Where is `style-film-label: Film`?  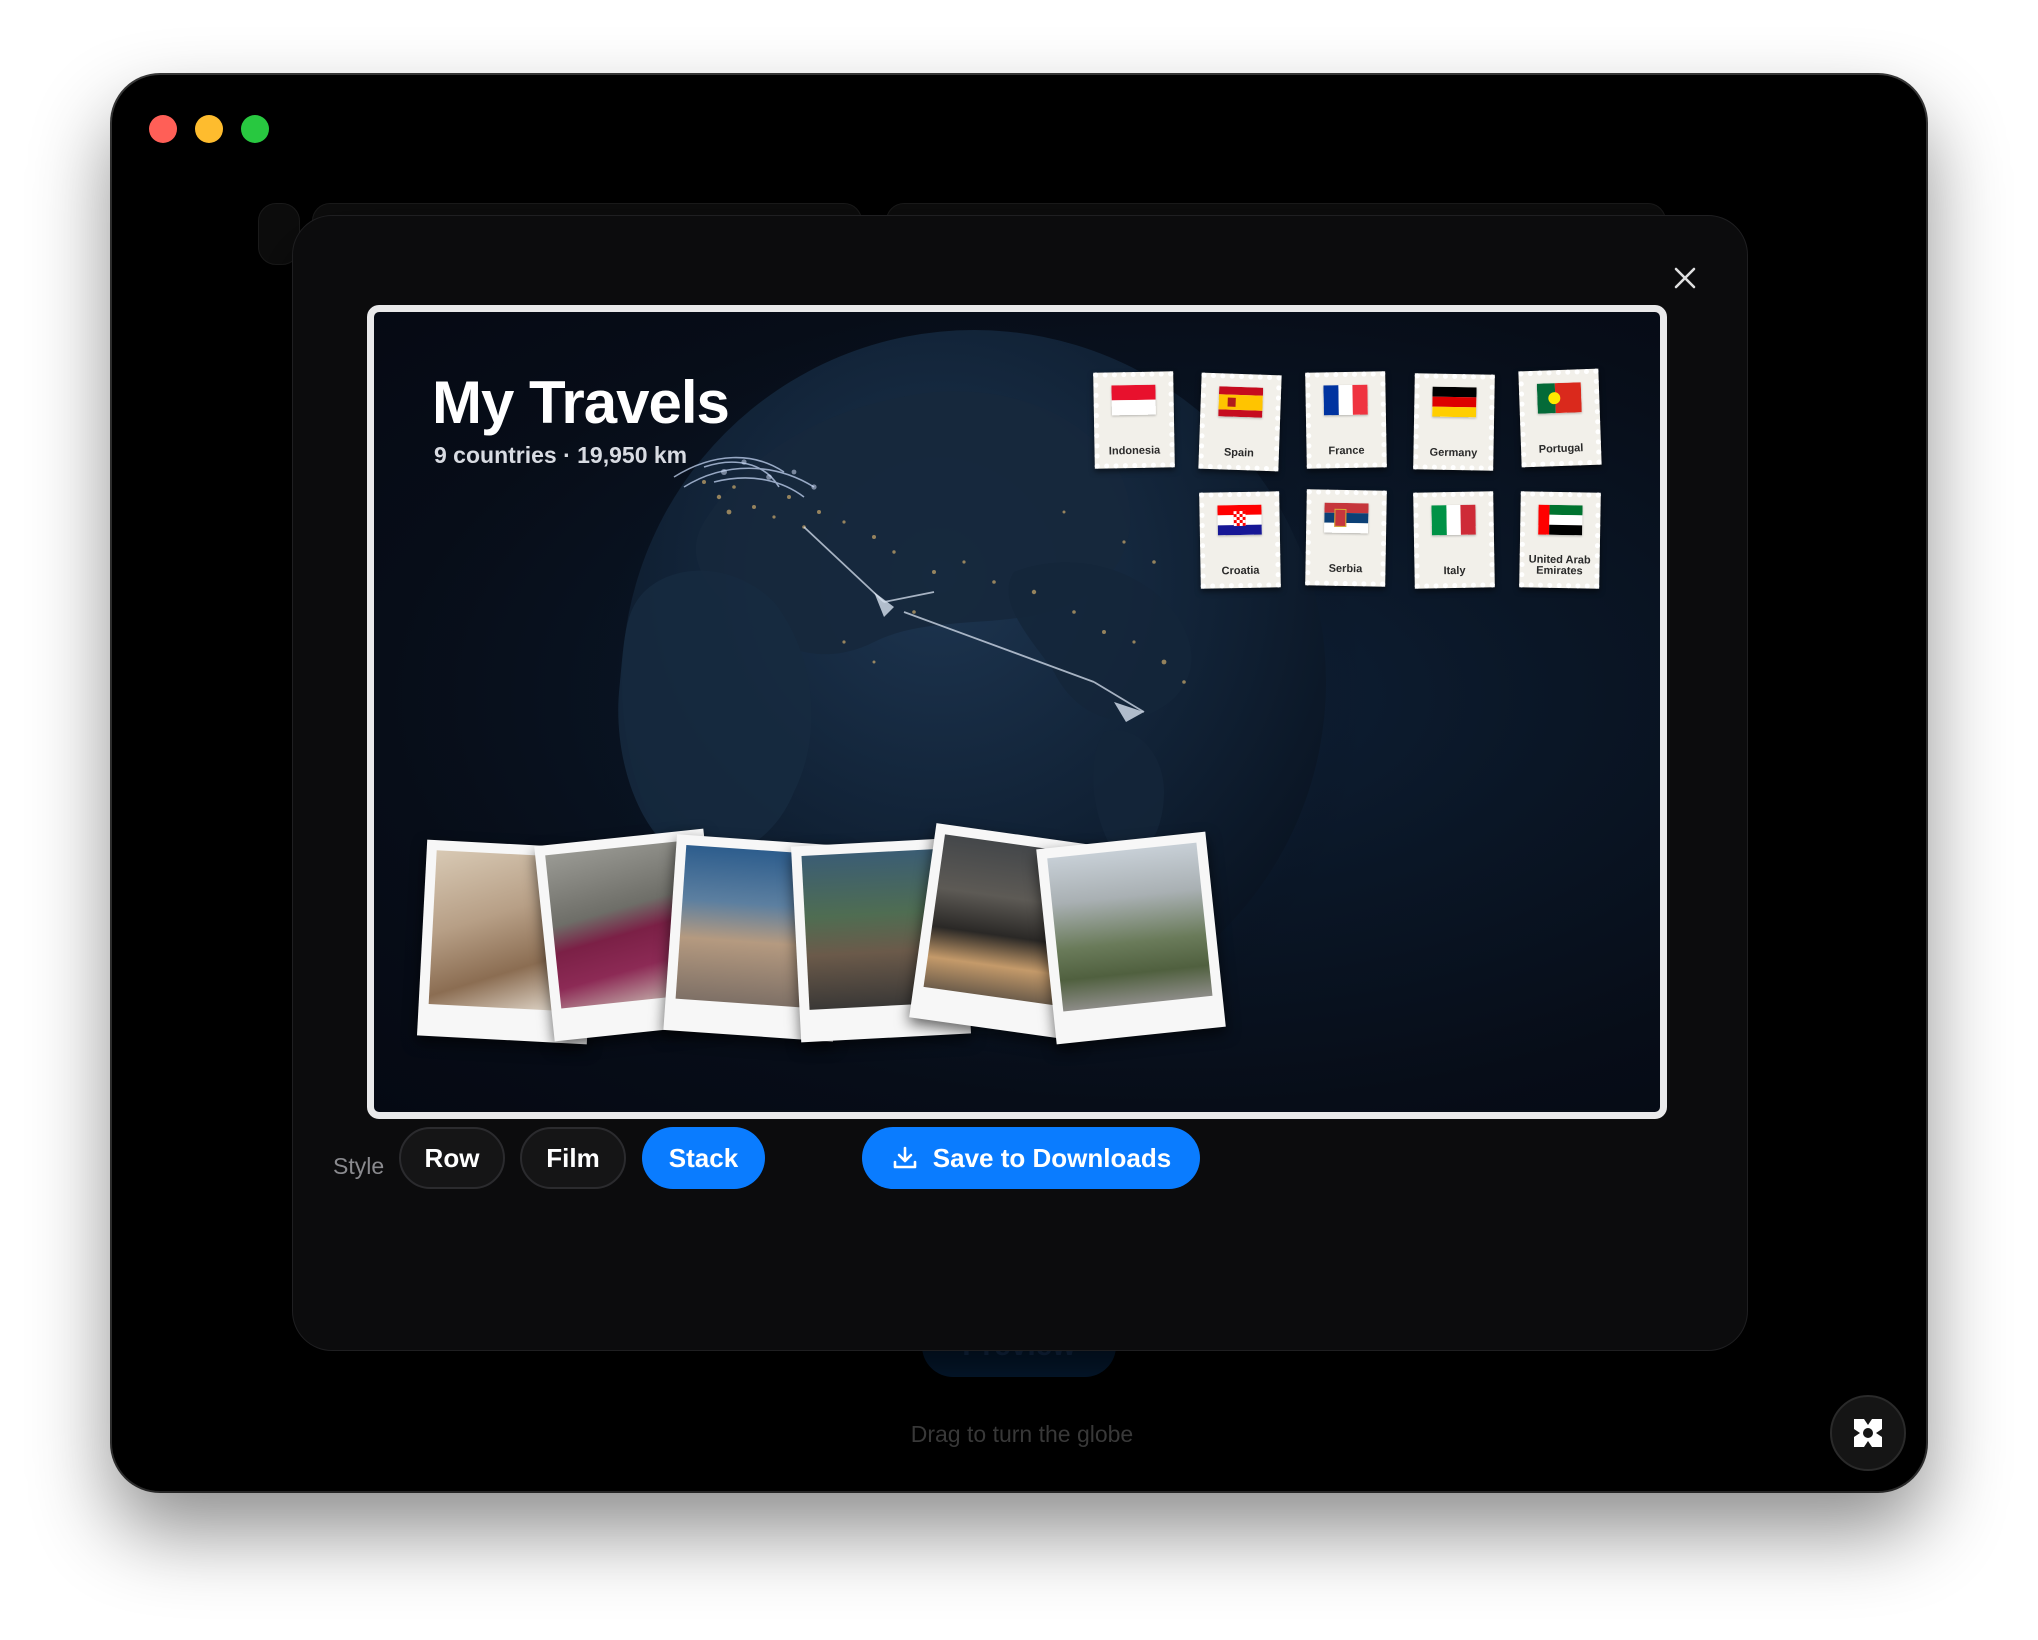
style-film-label: Film is located at coordinates (573, 1157).